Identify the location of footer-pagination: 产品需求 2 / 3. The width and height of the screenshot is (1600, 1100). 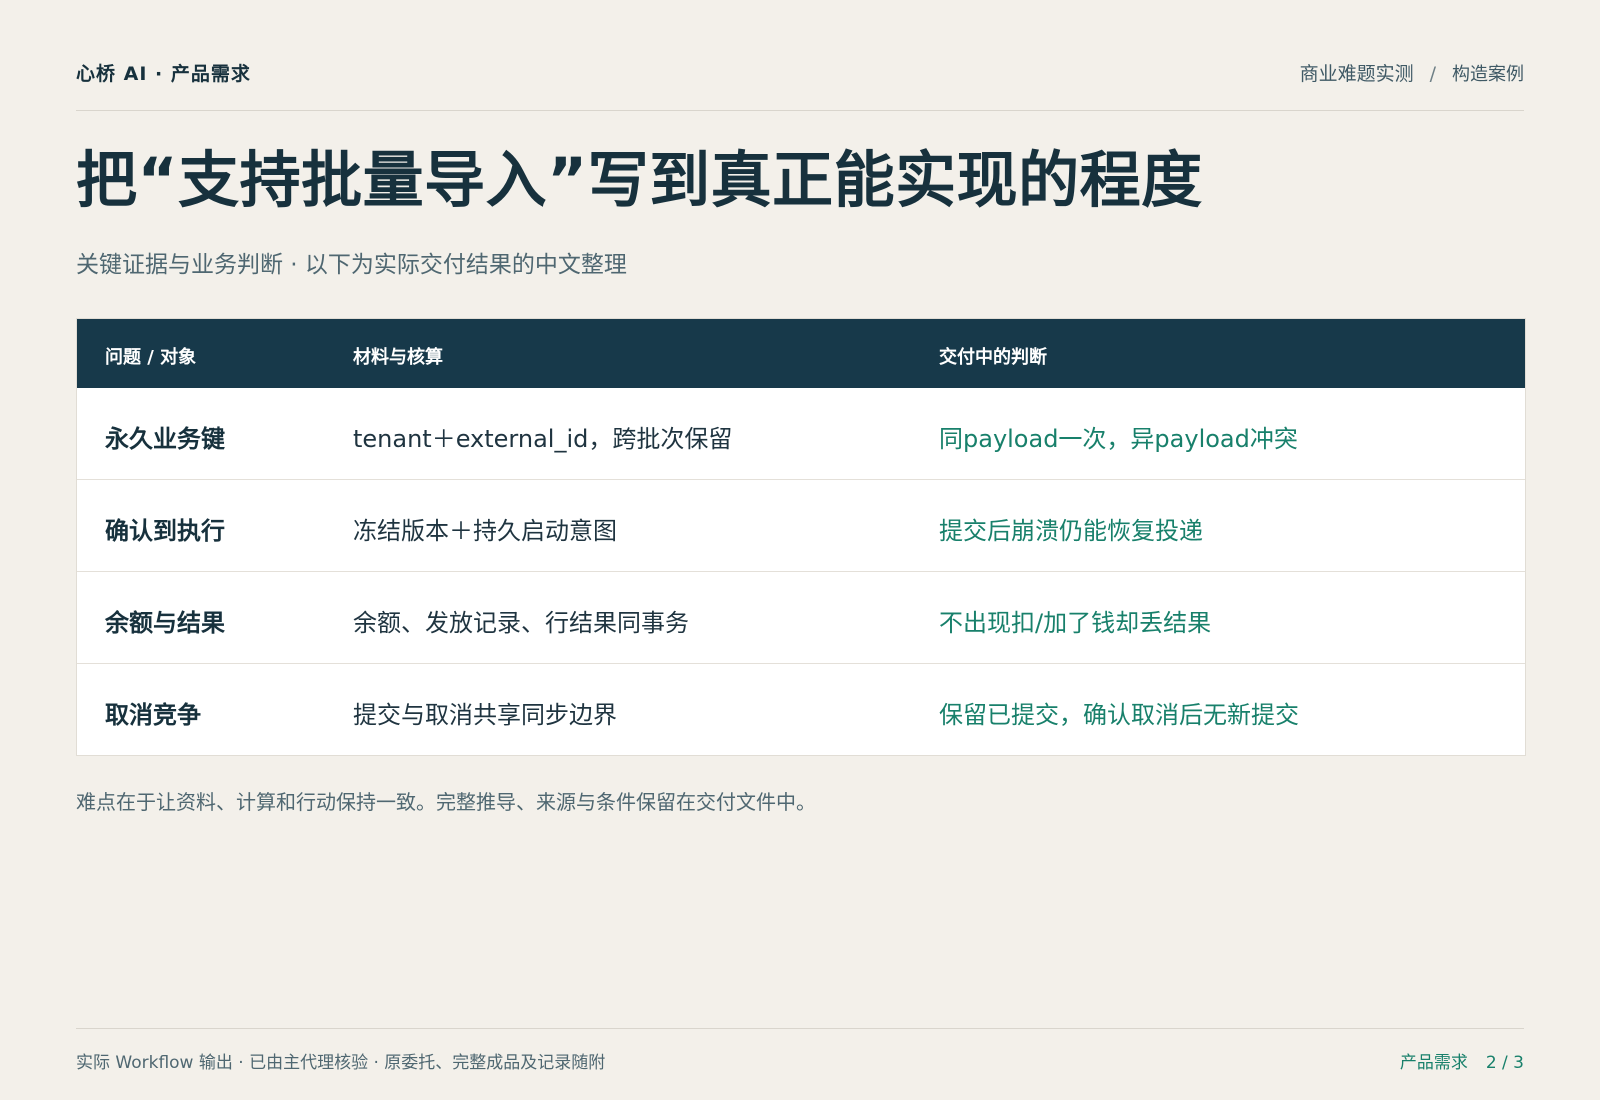
(1462, 1060).